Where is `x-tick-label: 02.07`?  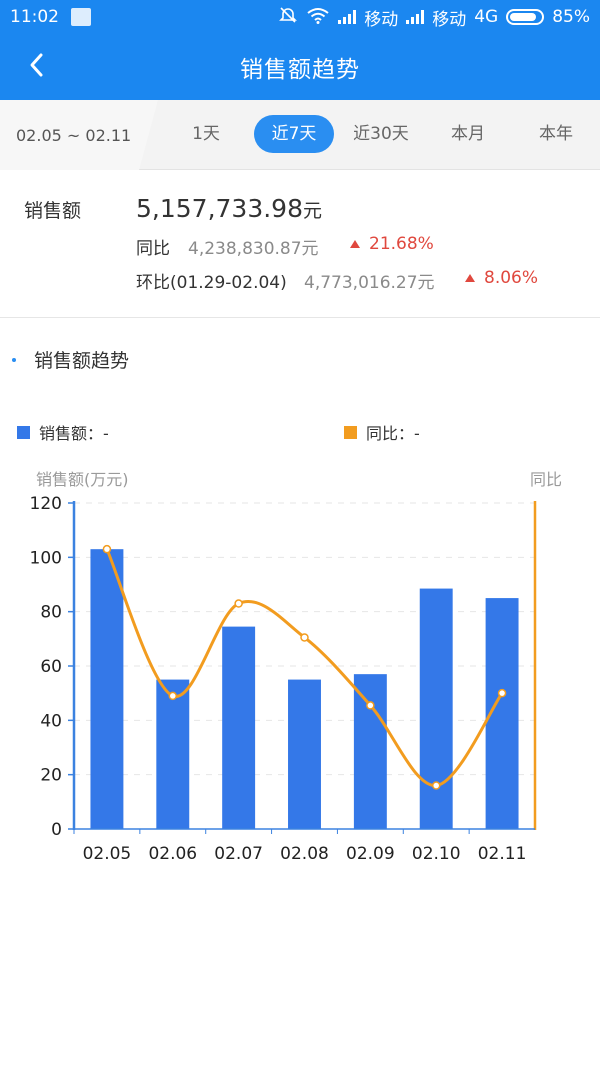
x-tick-label: 02.07 is located at coordinates (238, 854).